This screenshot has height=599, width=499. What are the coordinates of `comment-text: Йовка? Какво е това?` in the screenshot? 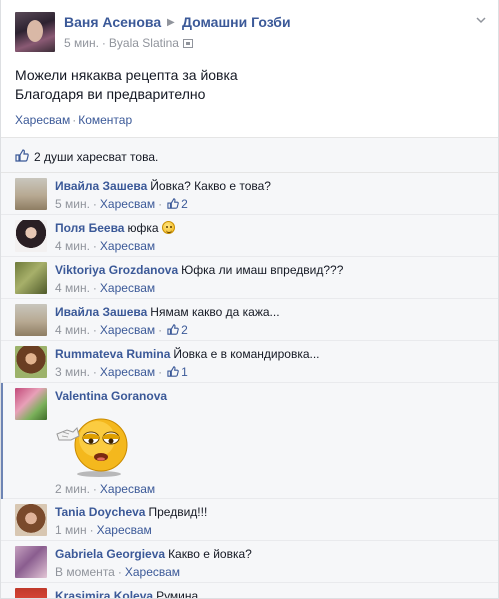 It's located at (210, 186).